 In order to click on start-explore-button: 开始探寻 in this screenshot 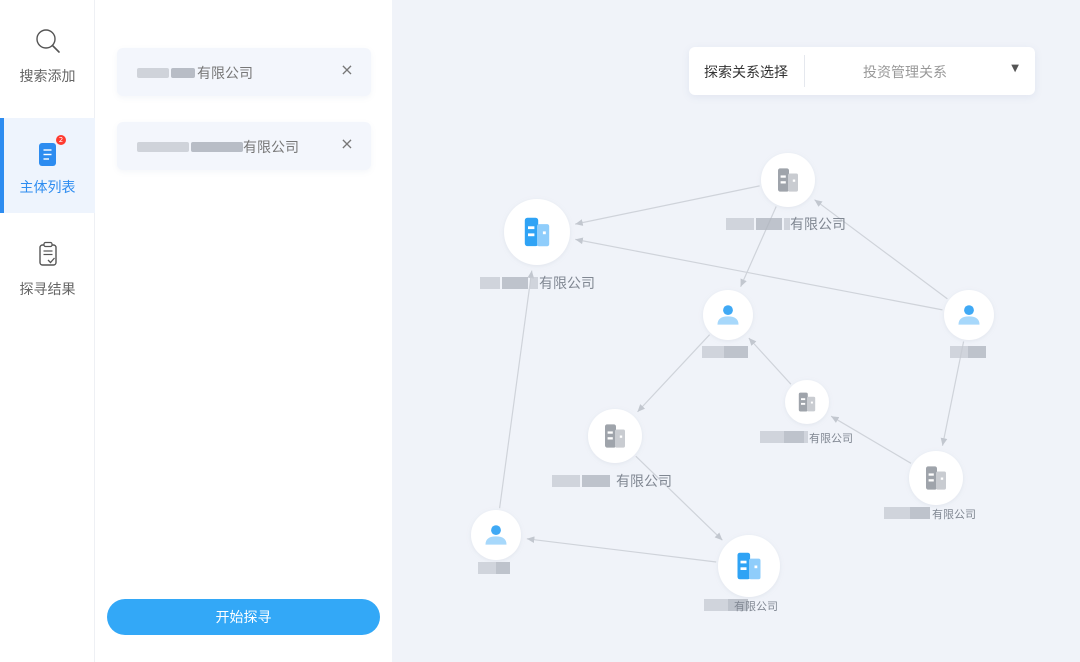, I will do `click(243, 617)`.